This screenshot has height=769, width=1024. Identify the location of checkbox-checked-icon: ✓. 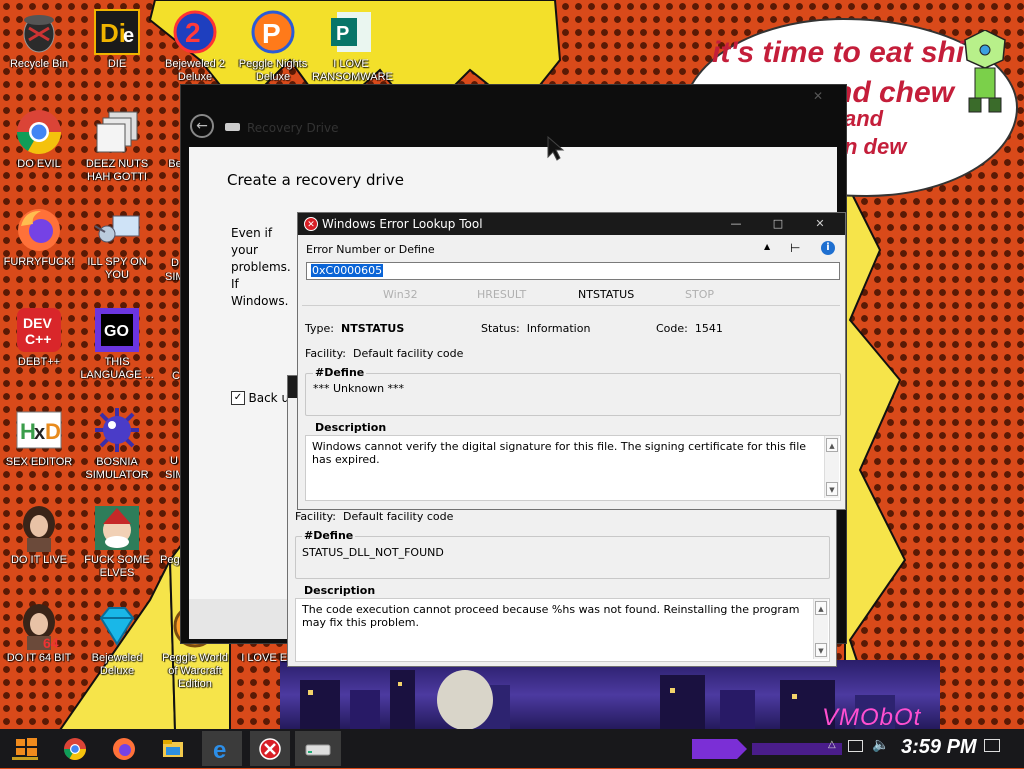
(238, 398).